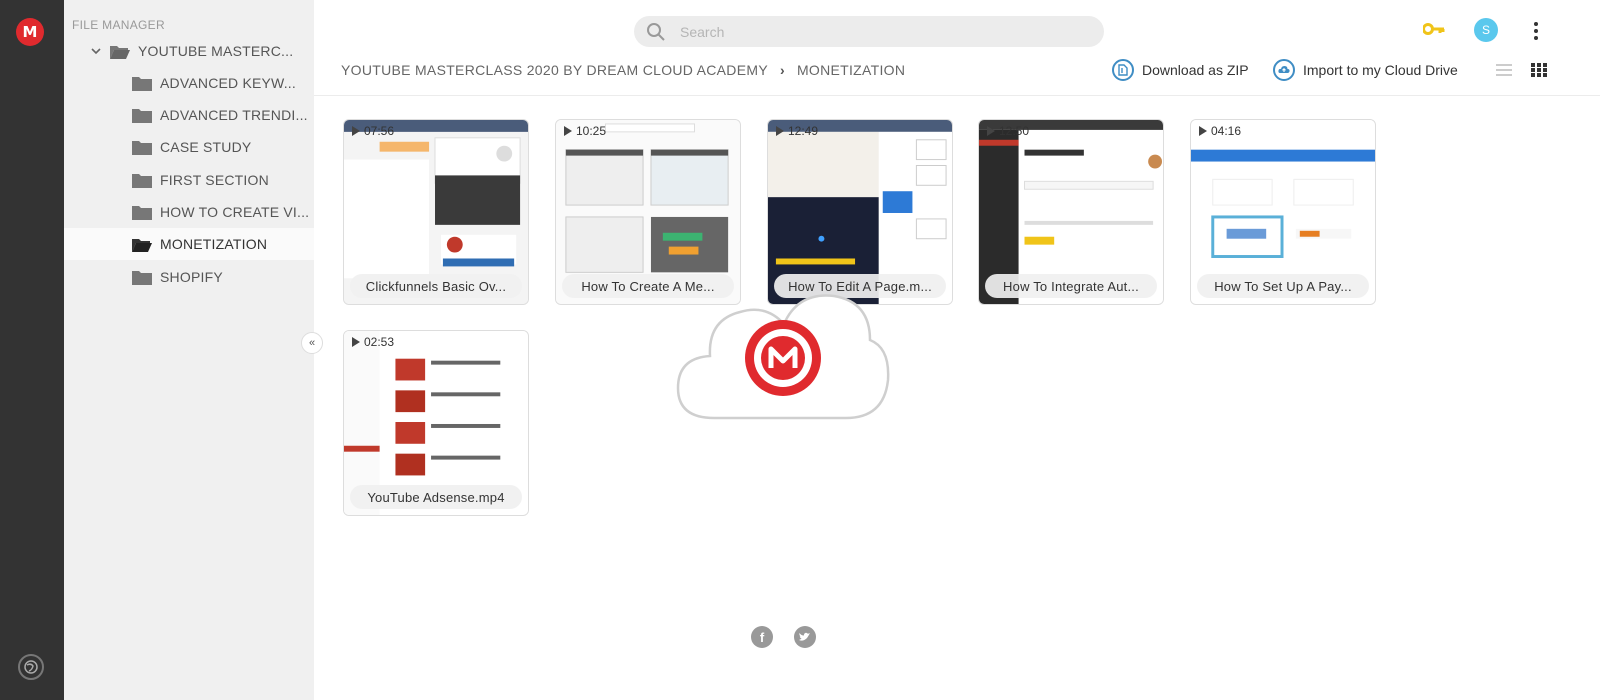 The width and height of the screenshot is (1600, 700). What do you see at coordinates (1195, 70) in the screenshot?
I see `download-zip-label: Download as ZIP` at bounding box center [1195, 70].